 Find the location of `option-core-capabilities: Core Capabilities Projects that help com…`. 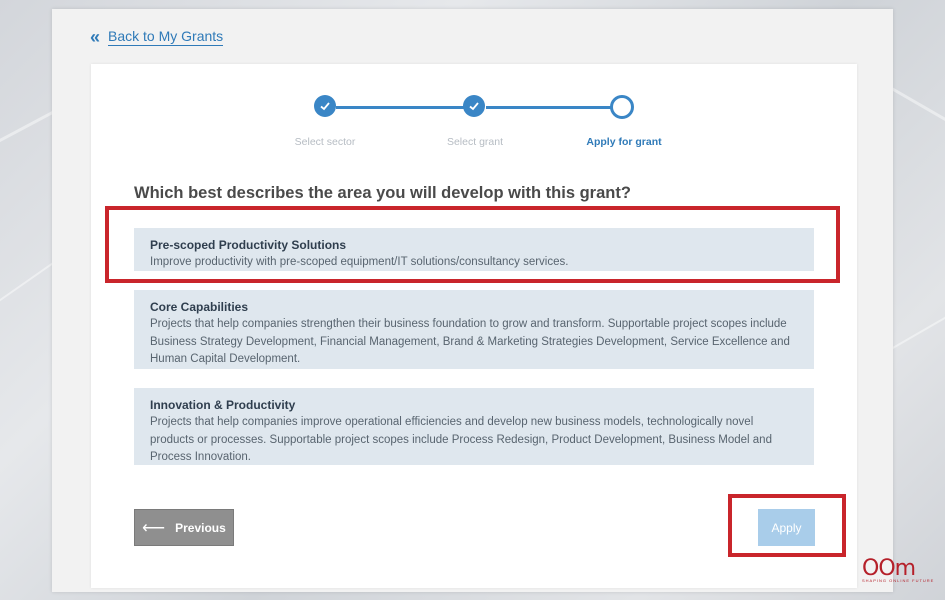

option-core-capabilities: Core Capabilities Projects that help com… is located at coordinates (474, 329).